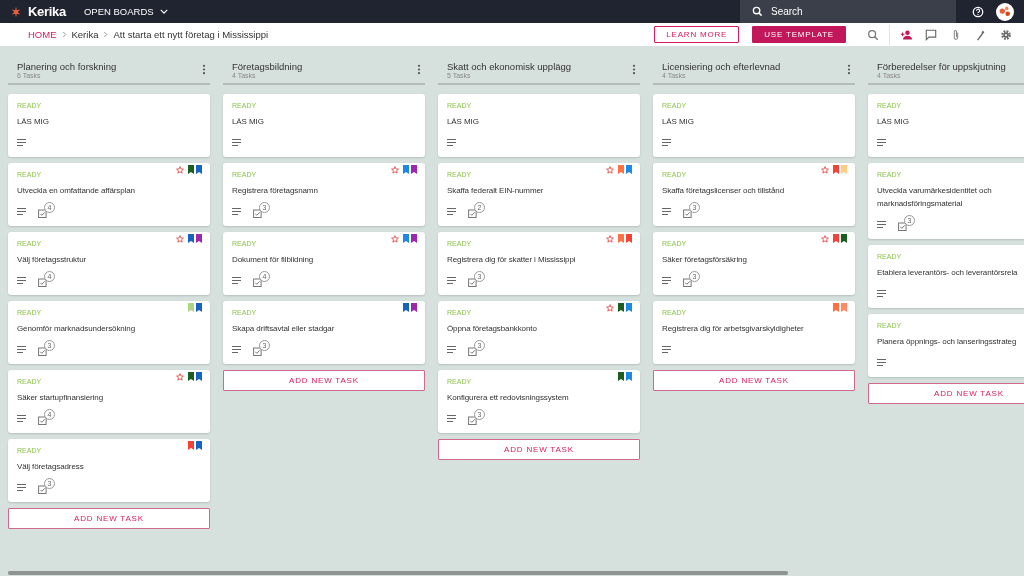 Image resolution: width=1024 pixels, height=576 pixels. What do you see at coordinates (163, 11) in the screenshot?
I see `caret-icon` at bounding box center [163, 11].